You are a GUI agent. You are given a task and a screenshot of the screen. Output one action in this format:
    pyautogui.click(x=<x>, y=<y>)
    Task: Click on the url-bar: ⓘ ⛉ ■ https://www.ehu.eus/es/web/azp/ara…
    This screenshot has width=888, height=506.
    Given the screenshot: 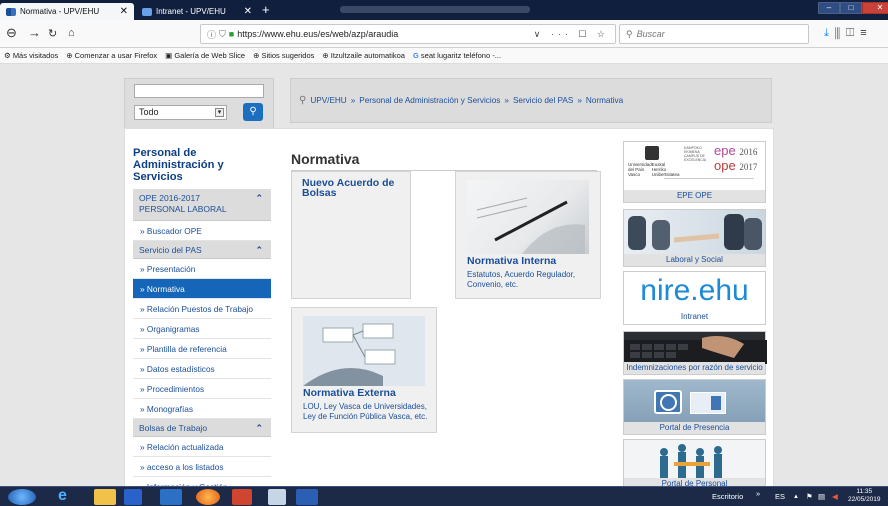 What is the action you would take?
    pyautogui.click(x=408, y=34)
    